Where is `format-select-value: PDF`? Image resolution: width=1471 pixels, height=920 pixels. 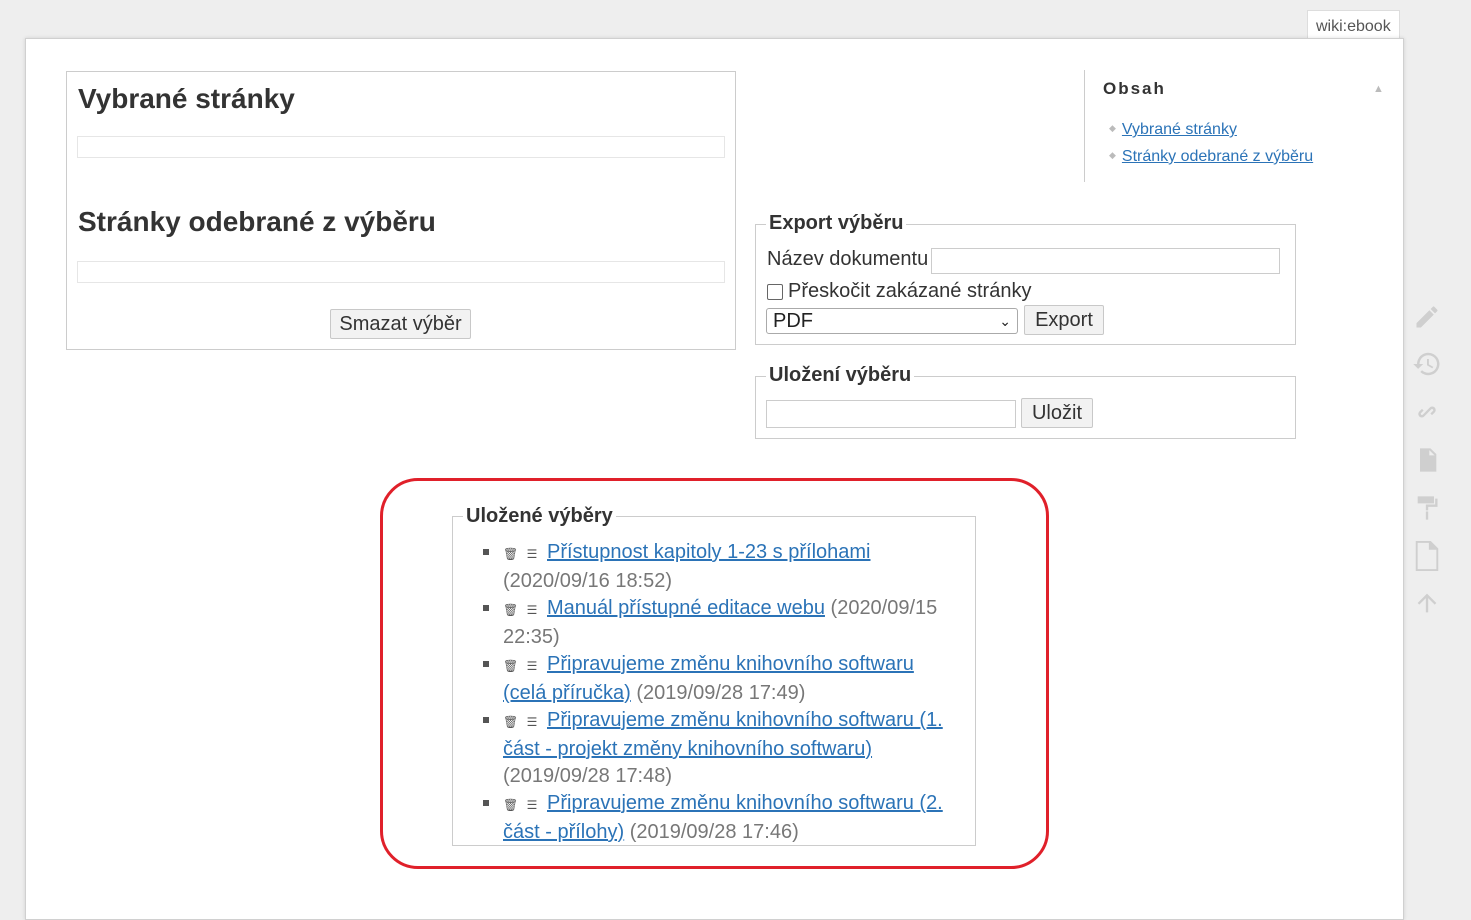 format-select-value: PDF is located at coordinates (793, 321).